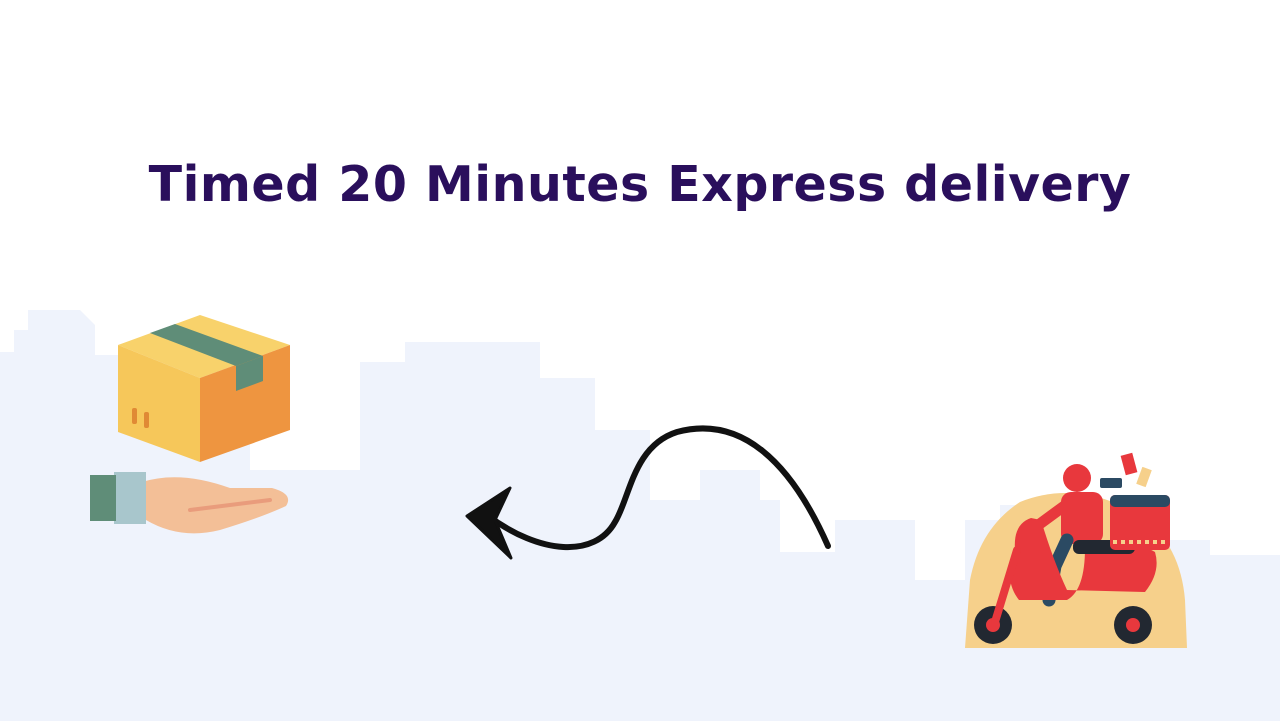 This screenshot has width=1280, height=721. What do you see at coordinates (190, 424) in the screenshot?
I see `package-in-hand-icon` at bounding box center [190, 424].